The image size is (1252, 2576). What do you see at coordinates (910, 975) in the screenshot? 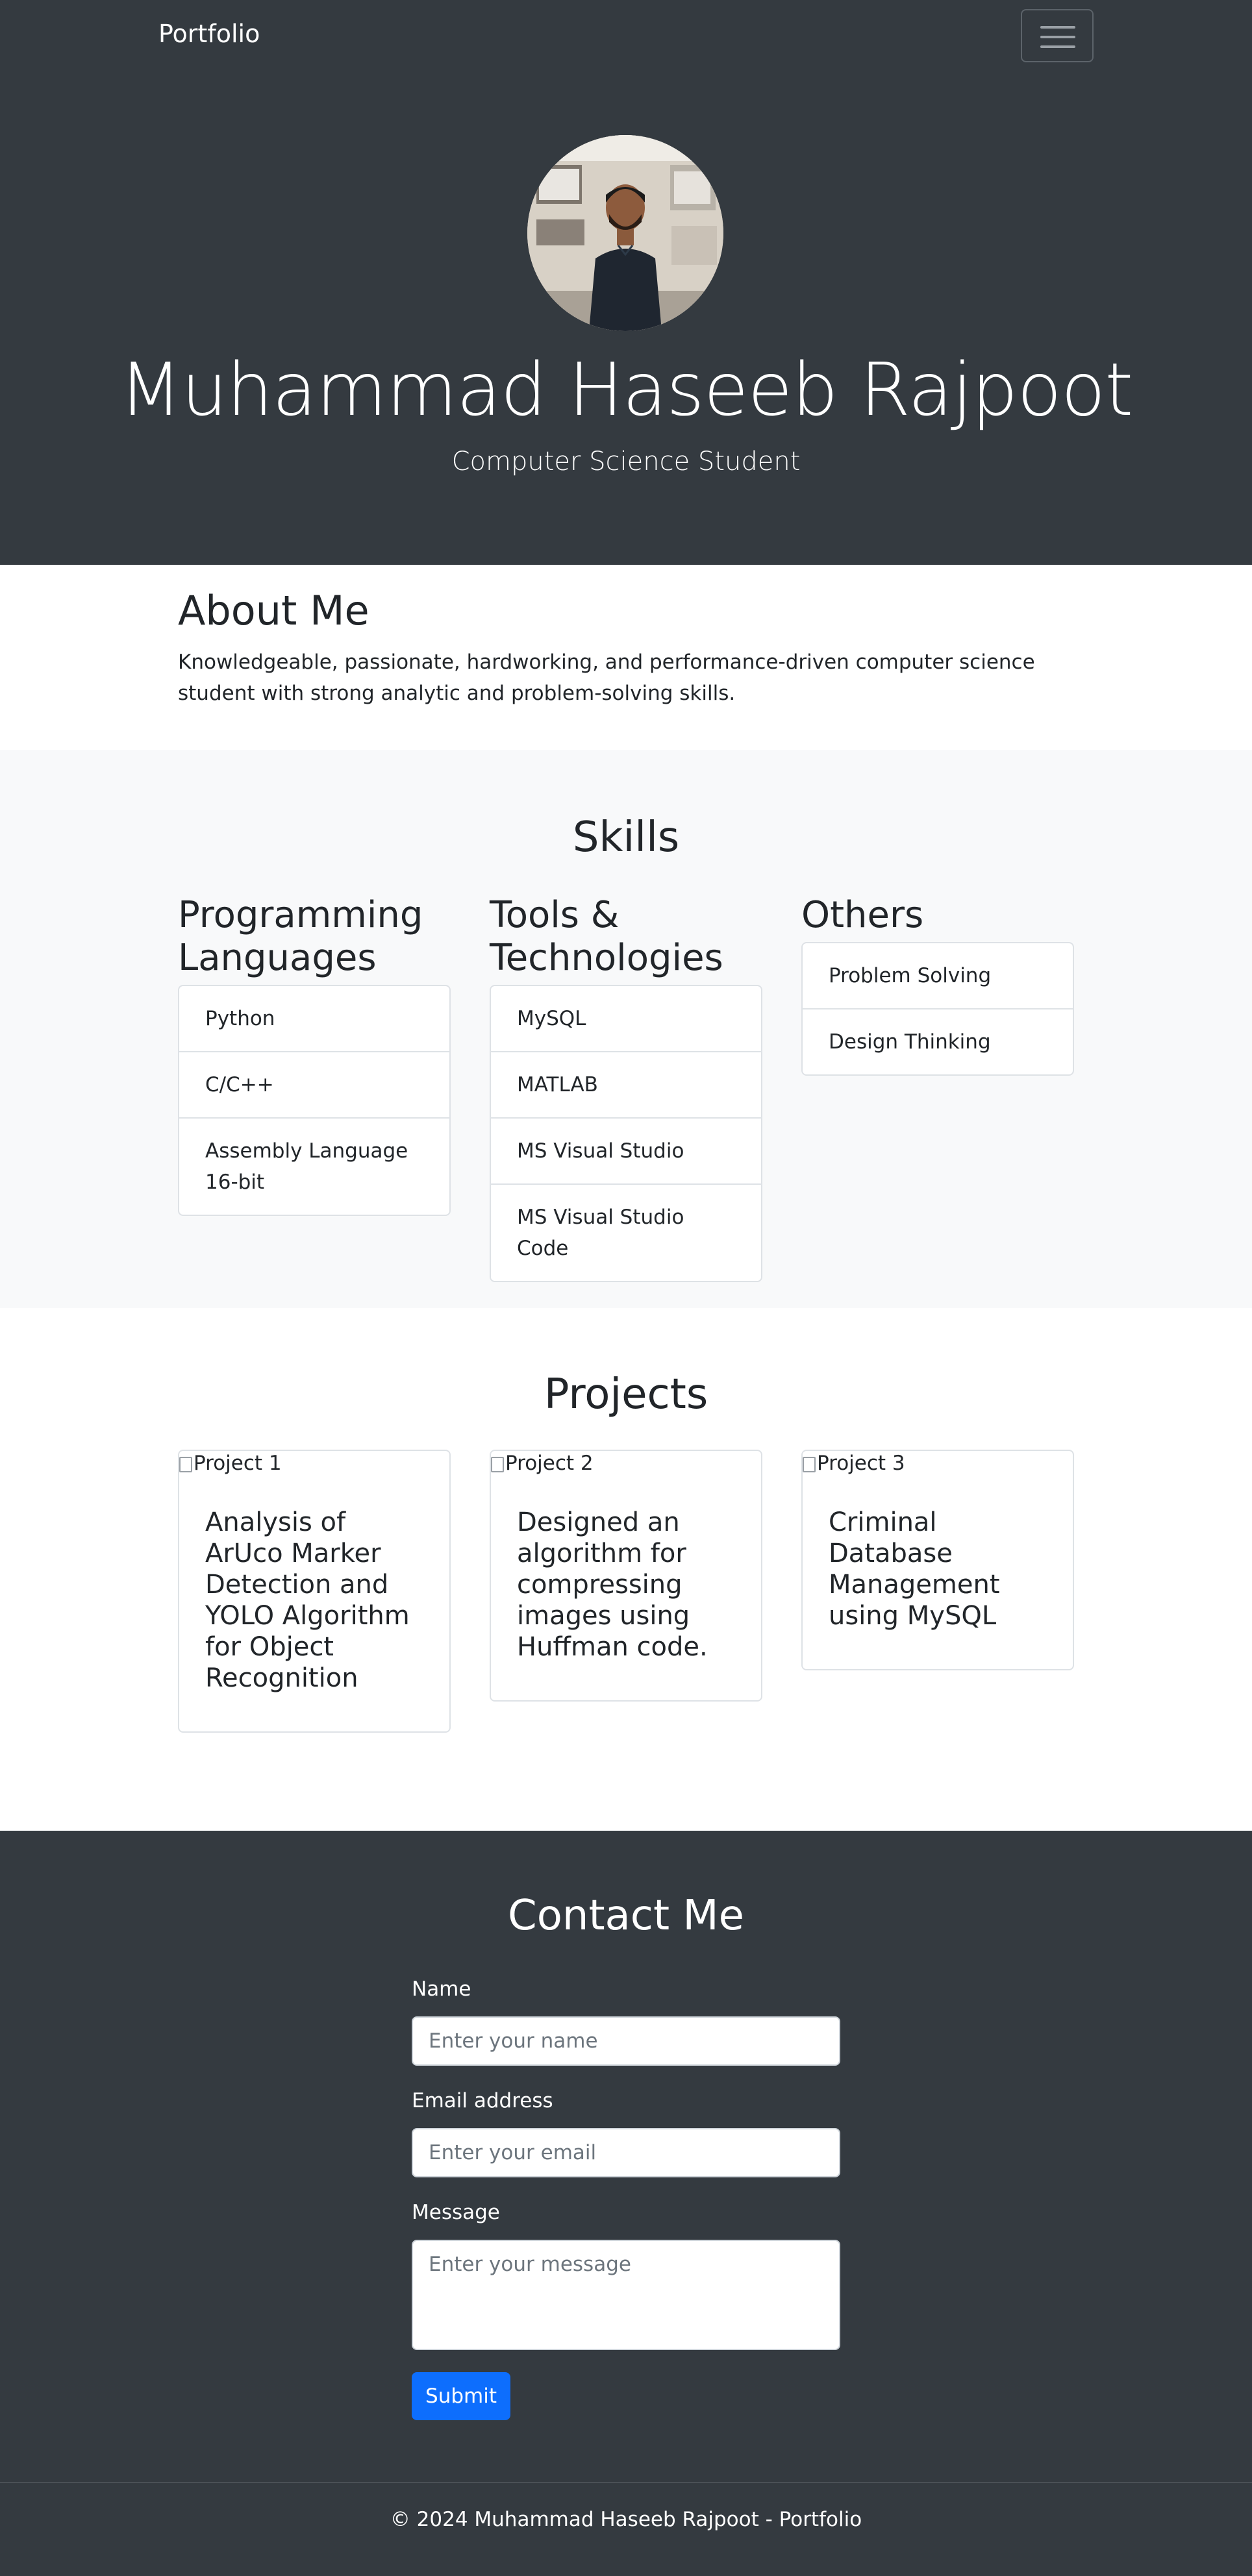
I see `skill-item: Problem Solving` at bounding box center [910, 975].